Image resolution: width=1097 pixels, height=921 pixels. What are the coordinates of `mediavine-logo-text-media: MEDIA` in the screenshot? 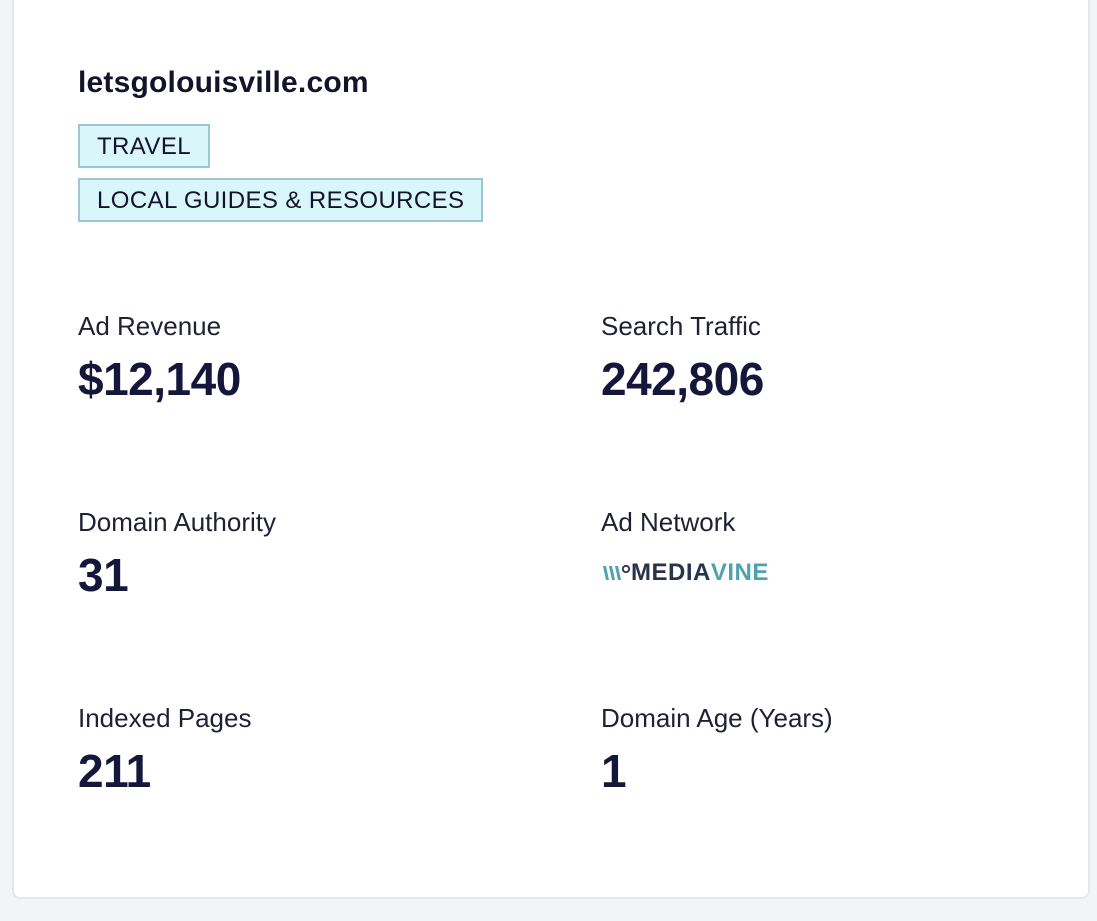 It's located at (671, 572).